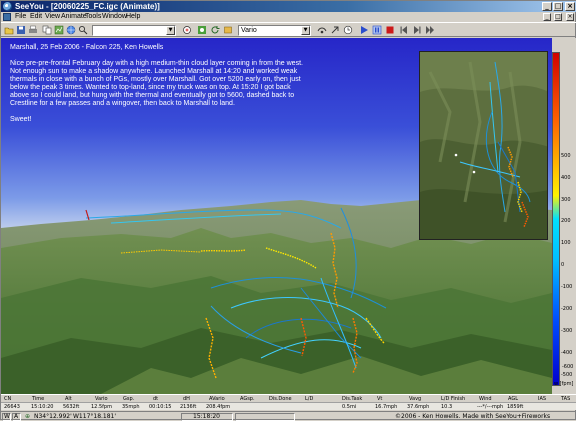 The width and height of the screenshot is (576, 421). I want to click on scale-tick: -100, so click(567, 287).